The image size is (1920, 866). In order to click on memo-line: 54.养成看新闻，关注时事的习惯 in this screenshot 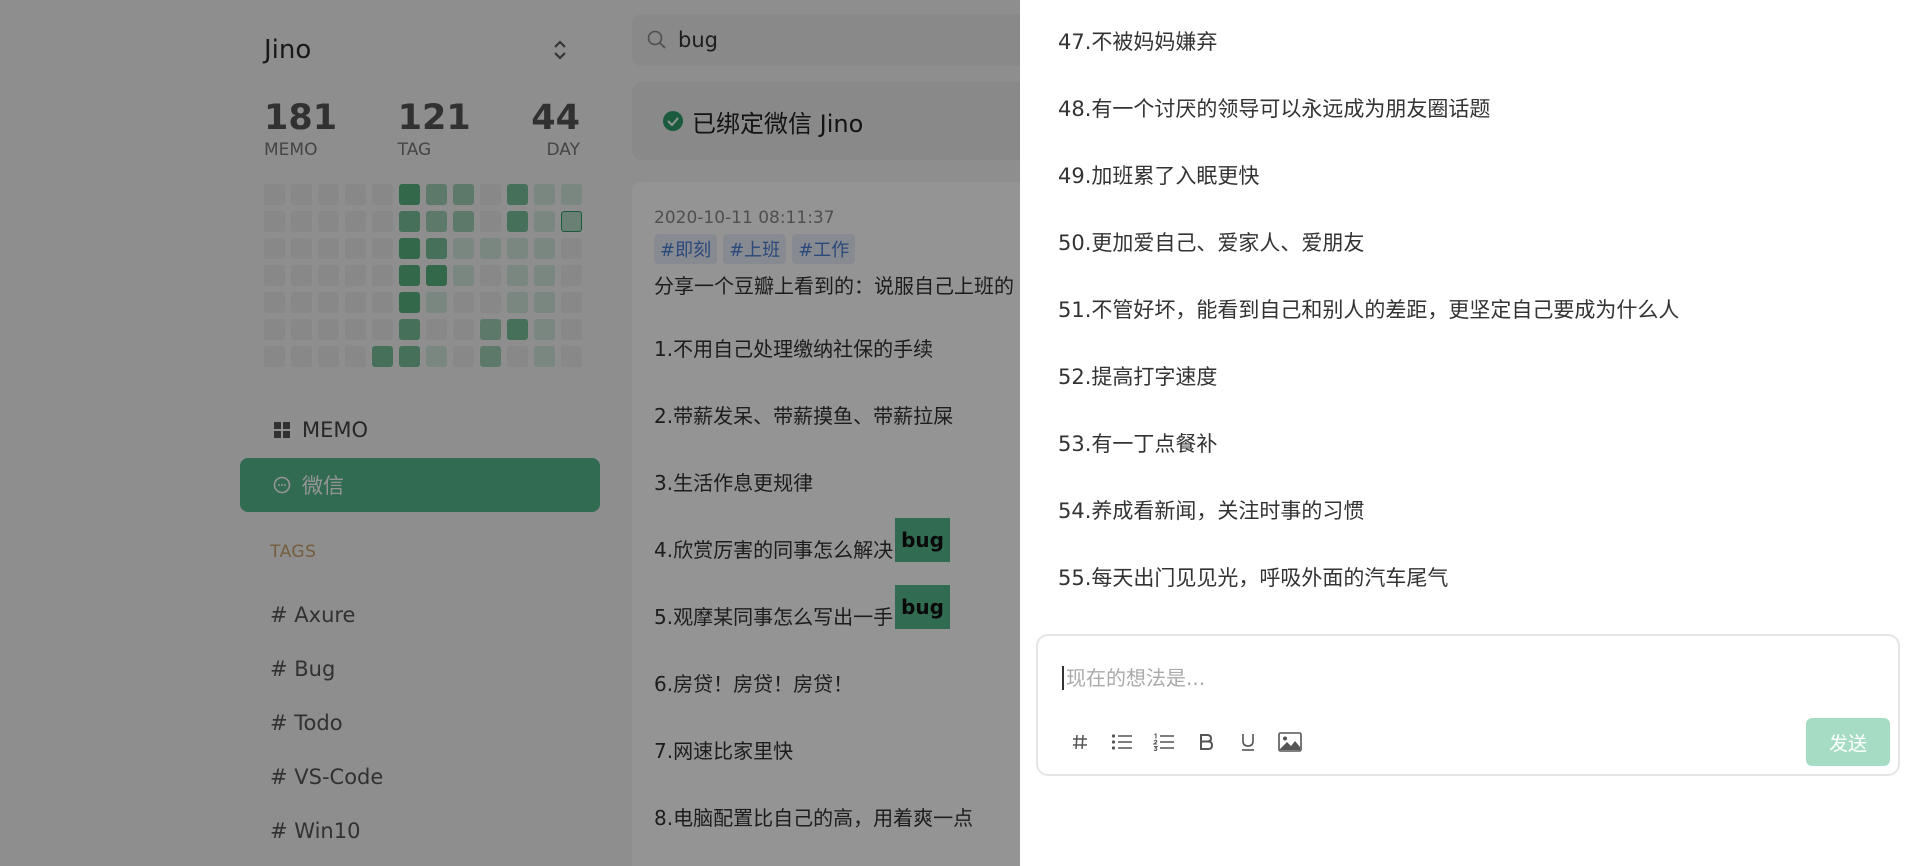, I will do `click(1211, 511)`.